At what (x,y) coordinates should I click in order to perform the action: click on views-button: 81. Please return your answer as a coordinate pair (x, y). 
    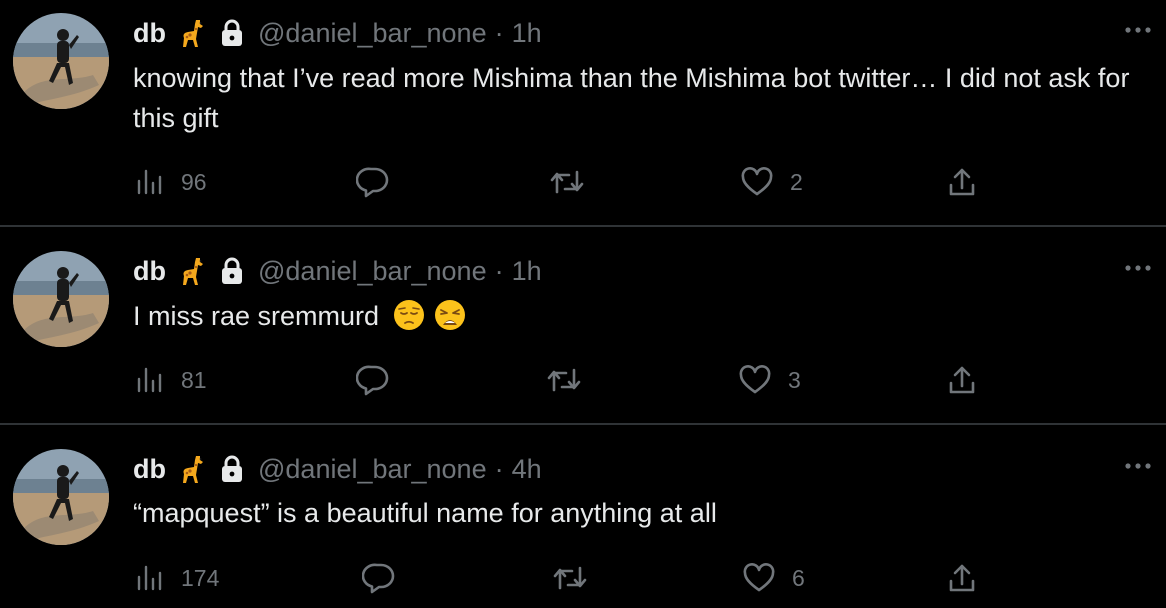
    Looking at the image, I should click on (171, 380).